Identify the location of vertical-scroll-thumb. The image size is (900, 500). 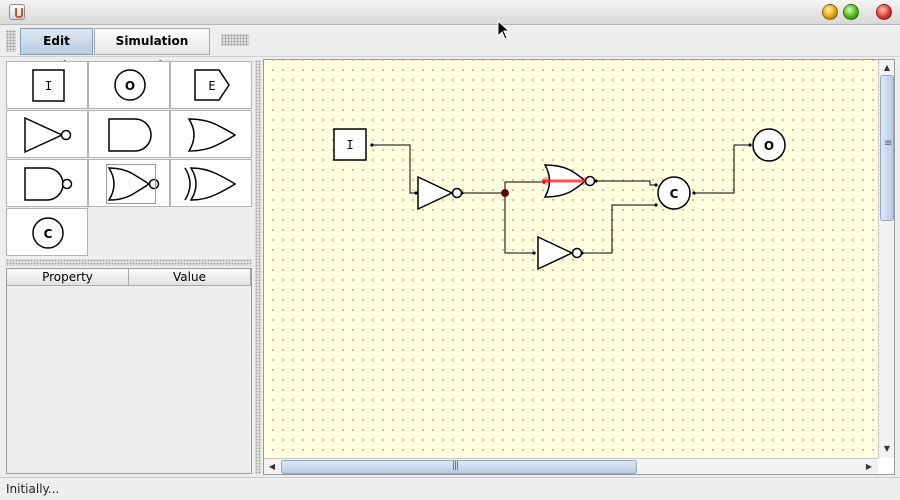
(887, 148).